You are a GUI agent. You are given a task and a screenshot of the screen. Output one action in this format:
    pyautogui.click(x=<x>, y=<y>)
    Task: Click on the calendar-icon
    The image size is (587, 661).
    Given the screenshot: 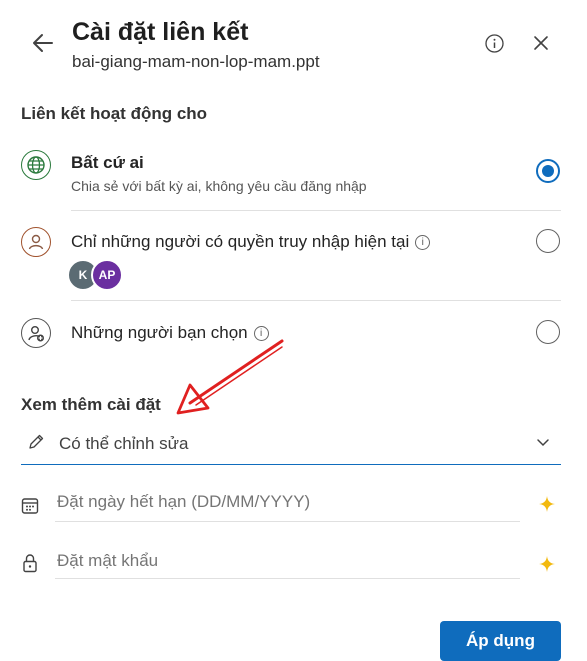 What is the action you would take?
    pyautogui.click(x=30, y=506)
    